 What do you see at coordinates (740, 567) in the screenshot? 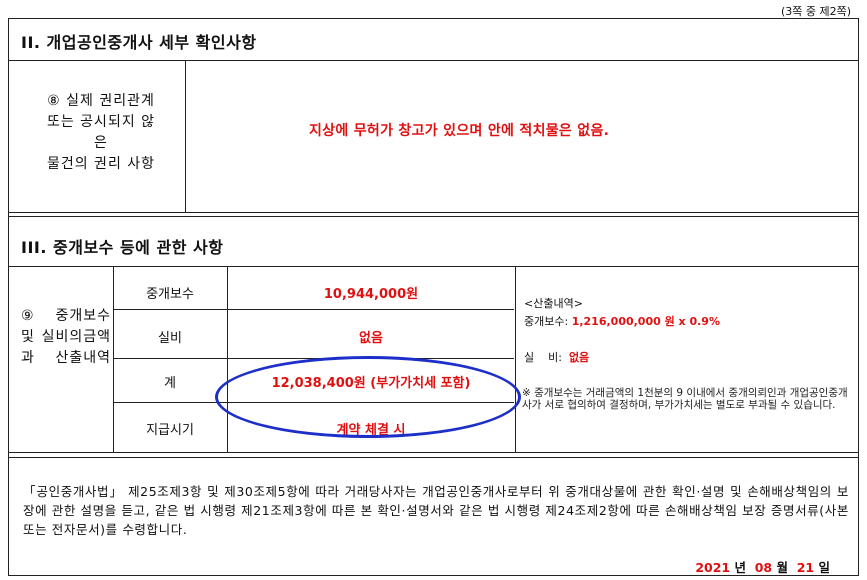
I see `date-year-unit: 년` at bounding box center [740, 567].